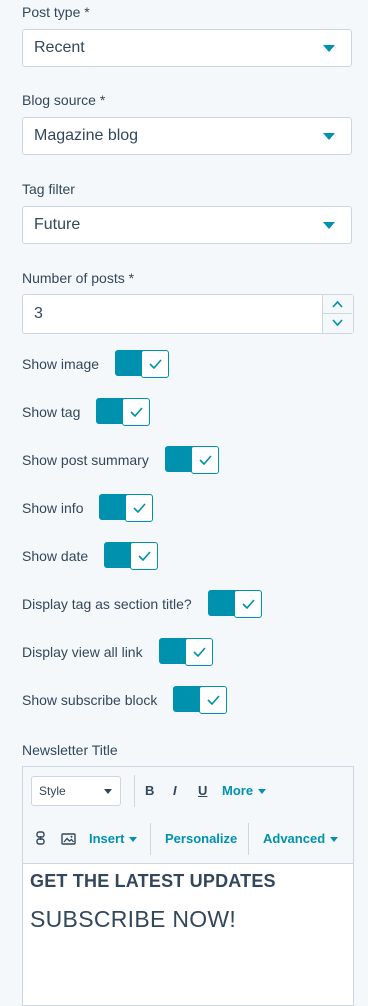  What do you see at coordinates (107, 604) in the screenshot?
I see `display-tag-as-section-title-label: Display tag as section title?` at bounding box center [107, 604].